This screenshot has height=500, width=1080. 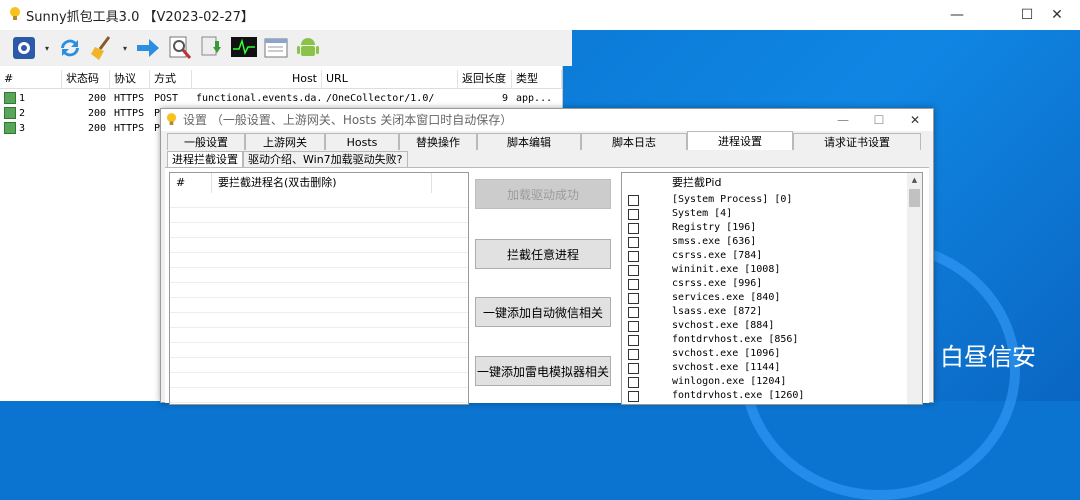 I want to click on refresh-icon, so click(x=70, y=48).